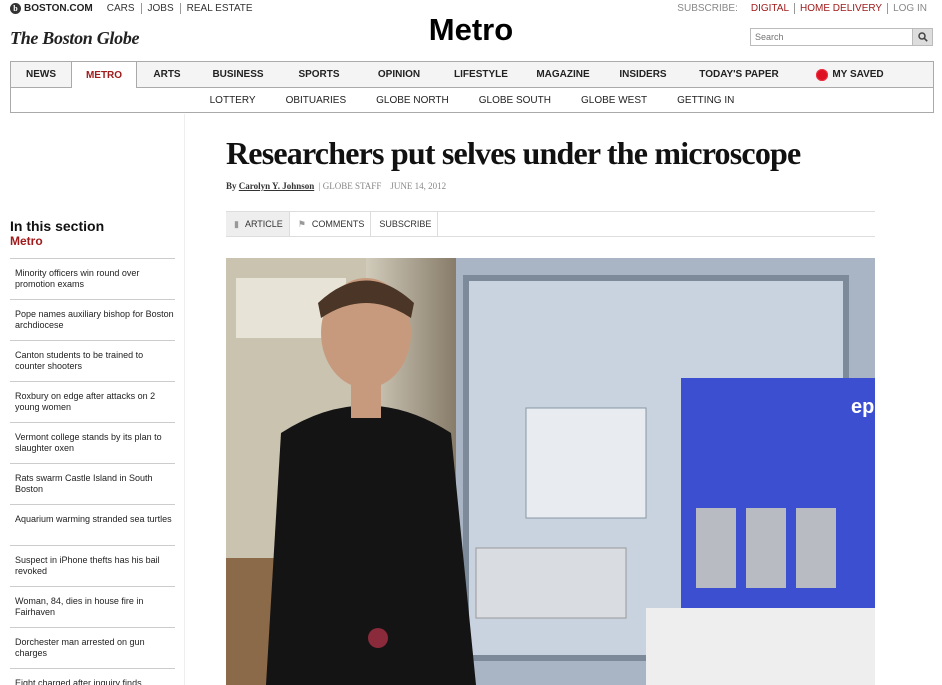  What do you see at coordinates (705, 100) in the screenshot?
I see `nav-getting-in: GETTING IN` at bounding box center [705, 100].